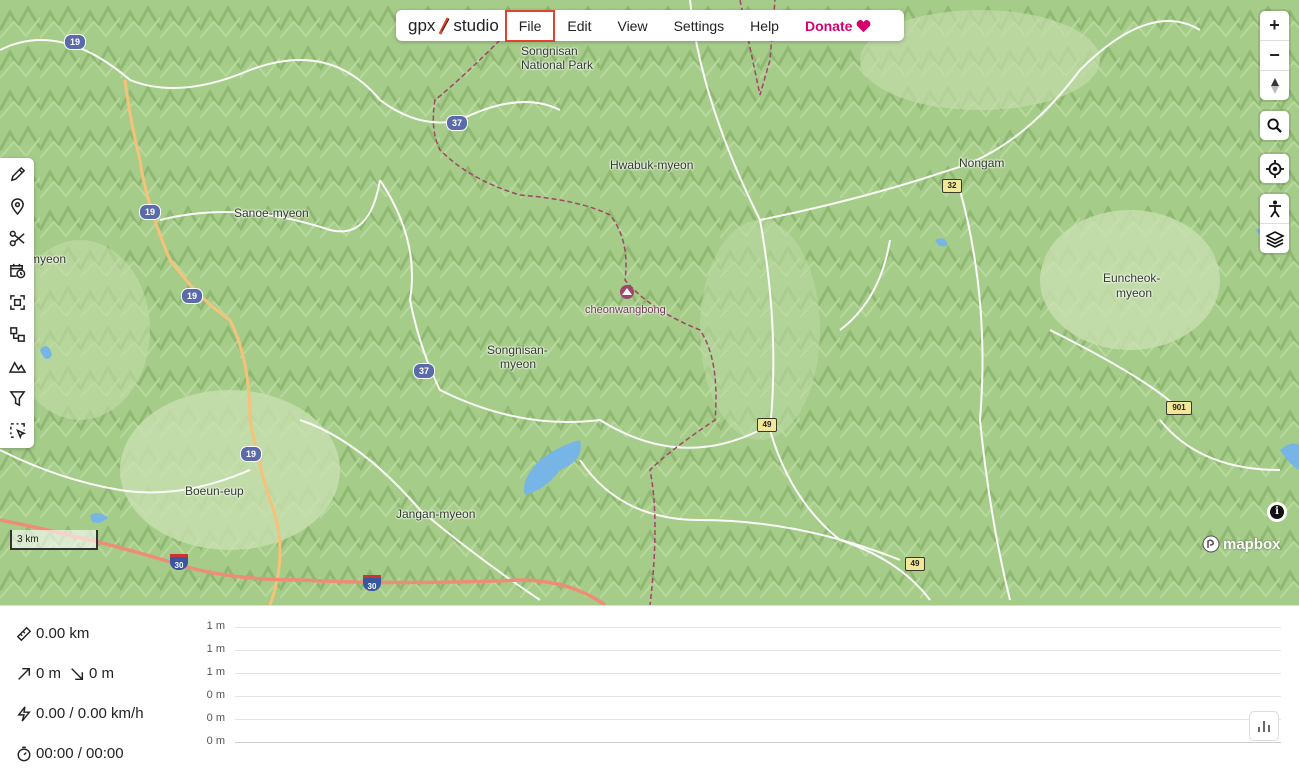  What do you see at coordinates (864, 25) in the screenshot?
I see `heart-icon` at bounding box center [864, 25].